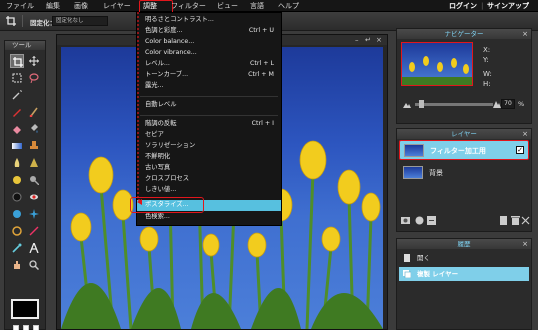 The width and height of the screenshot is (538, 330). I want to click on stamp-tool, so click(34, 146).